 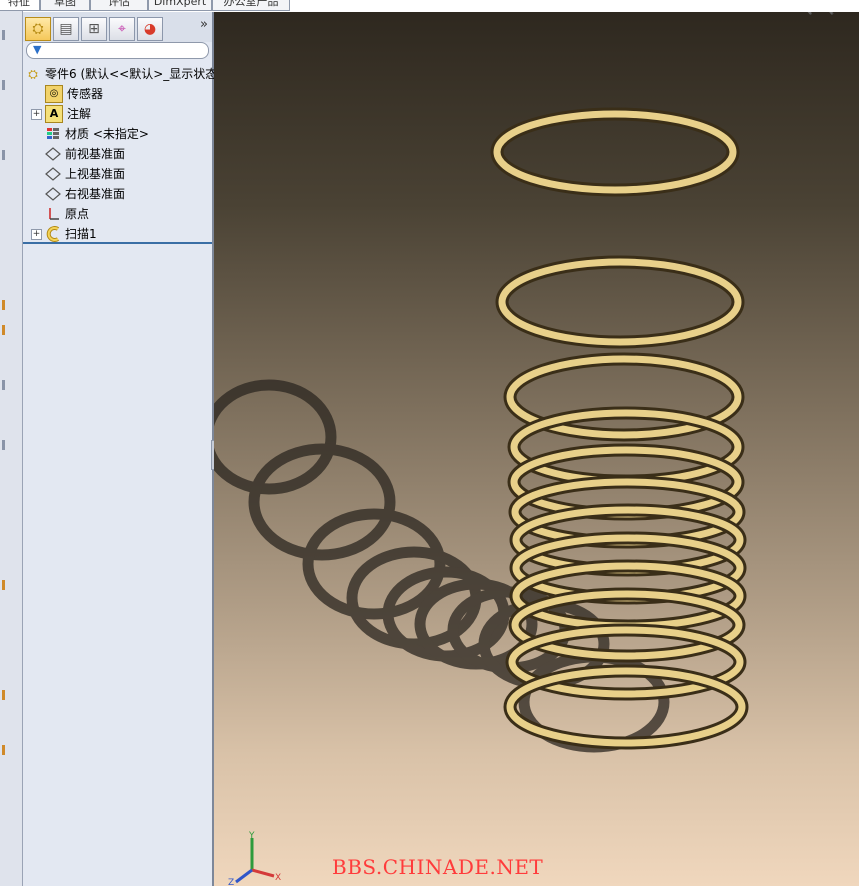 I want to click on feature-tree-tab-button: ⛭, so click(x=38, y=29).